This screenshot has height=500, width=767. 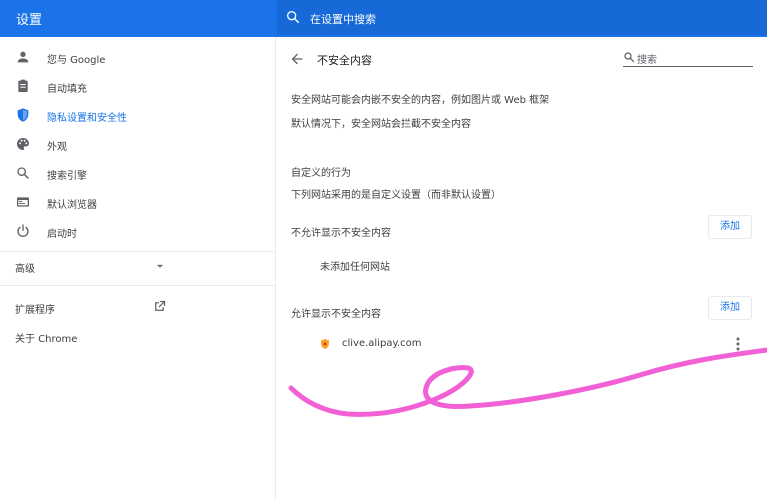 I want to click on power-icon, so click(x=23, y=230).